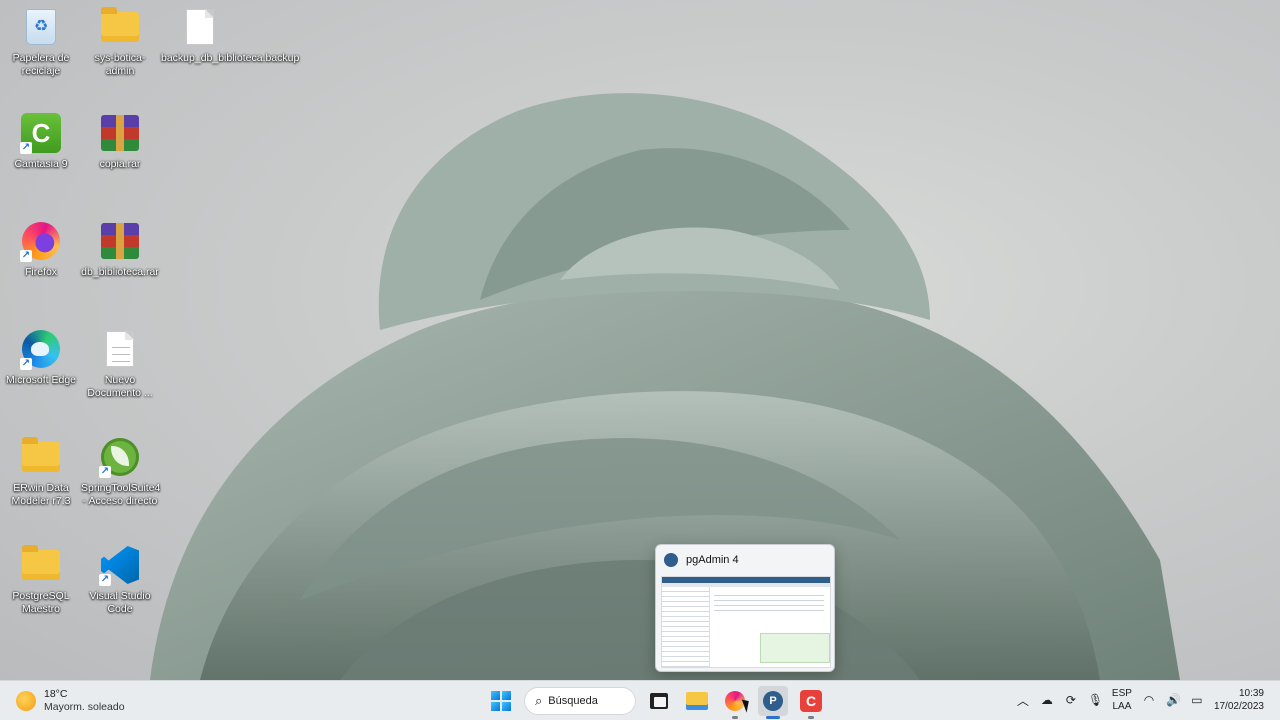 Image resolution: width=1280 pixels, height=720 pixels. I want to click on desktop-icon-label: Visual Studio Code, so click(120, 602).